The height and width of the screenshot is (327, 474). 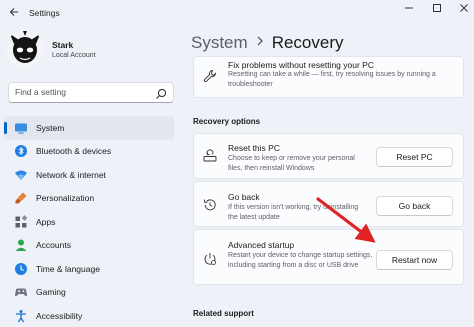 What do you see at coordinates (210, 205) in the screenshot?
I see `history-icon` at bounding box center [210, 205].